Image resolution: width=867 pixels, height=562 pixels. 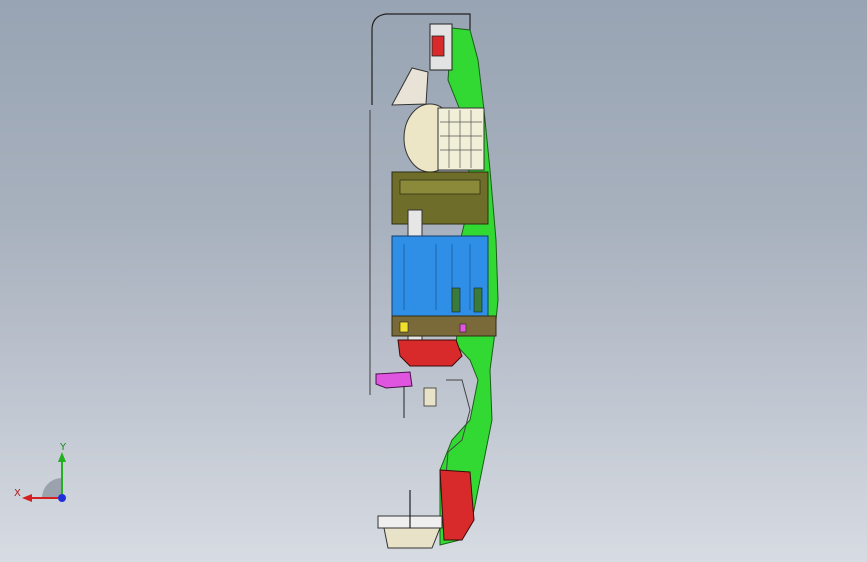 What do you see at coordinates (410, 86) in the screenshot?
I see `angled-bracket` at bounding box center [410, 86].